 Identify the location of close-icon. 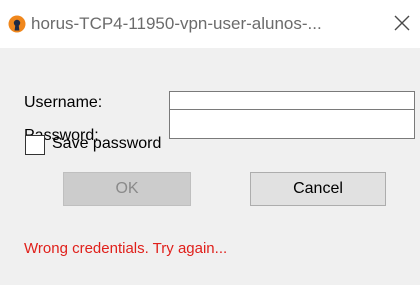
(402, 23).